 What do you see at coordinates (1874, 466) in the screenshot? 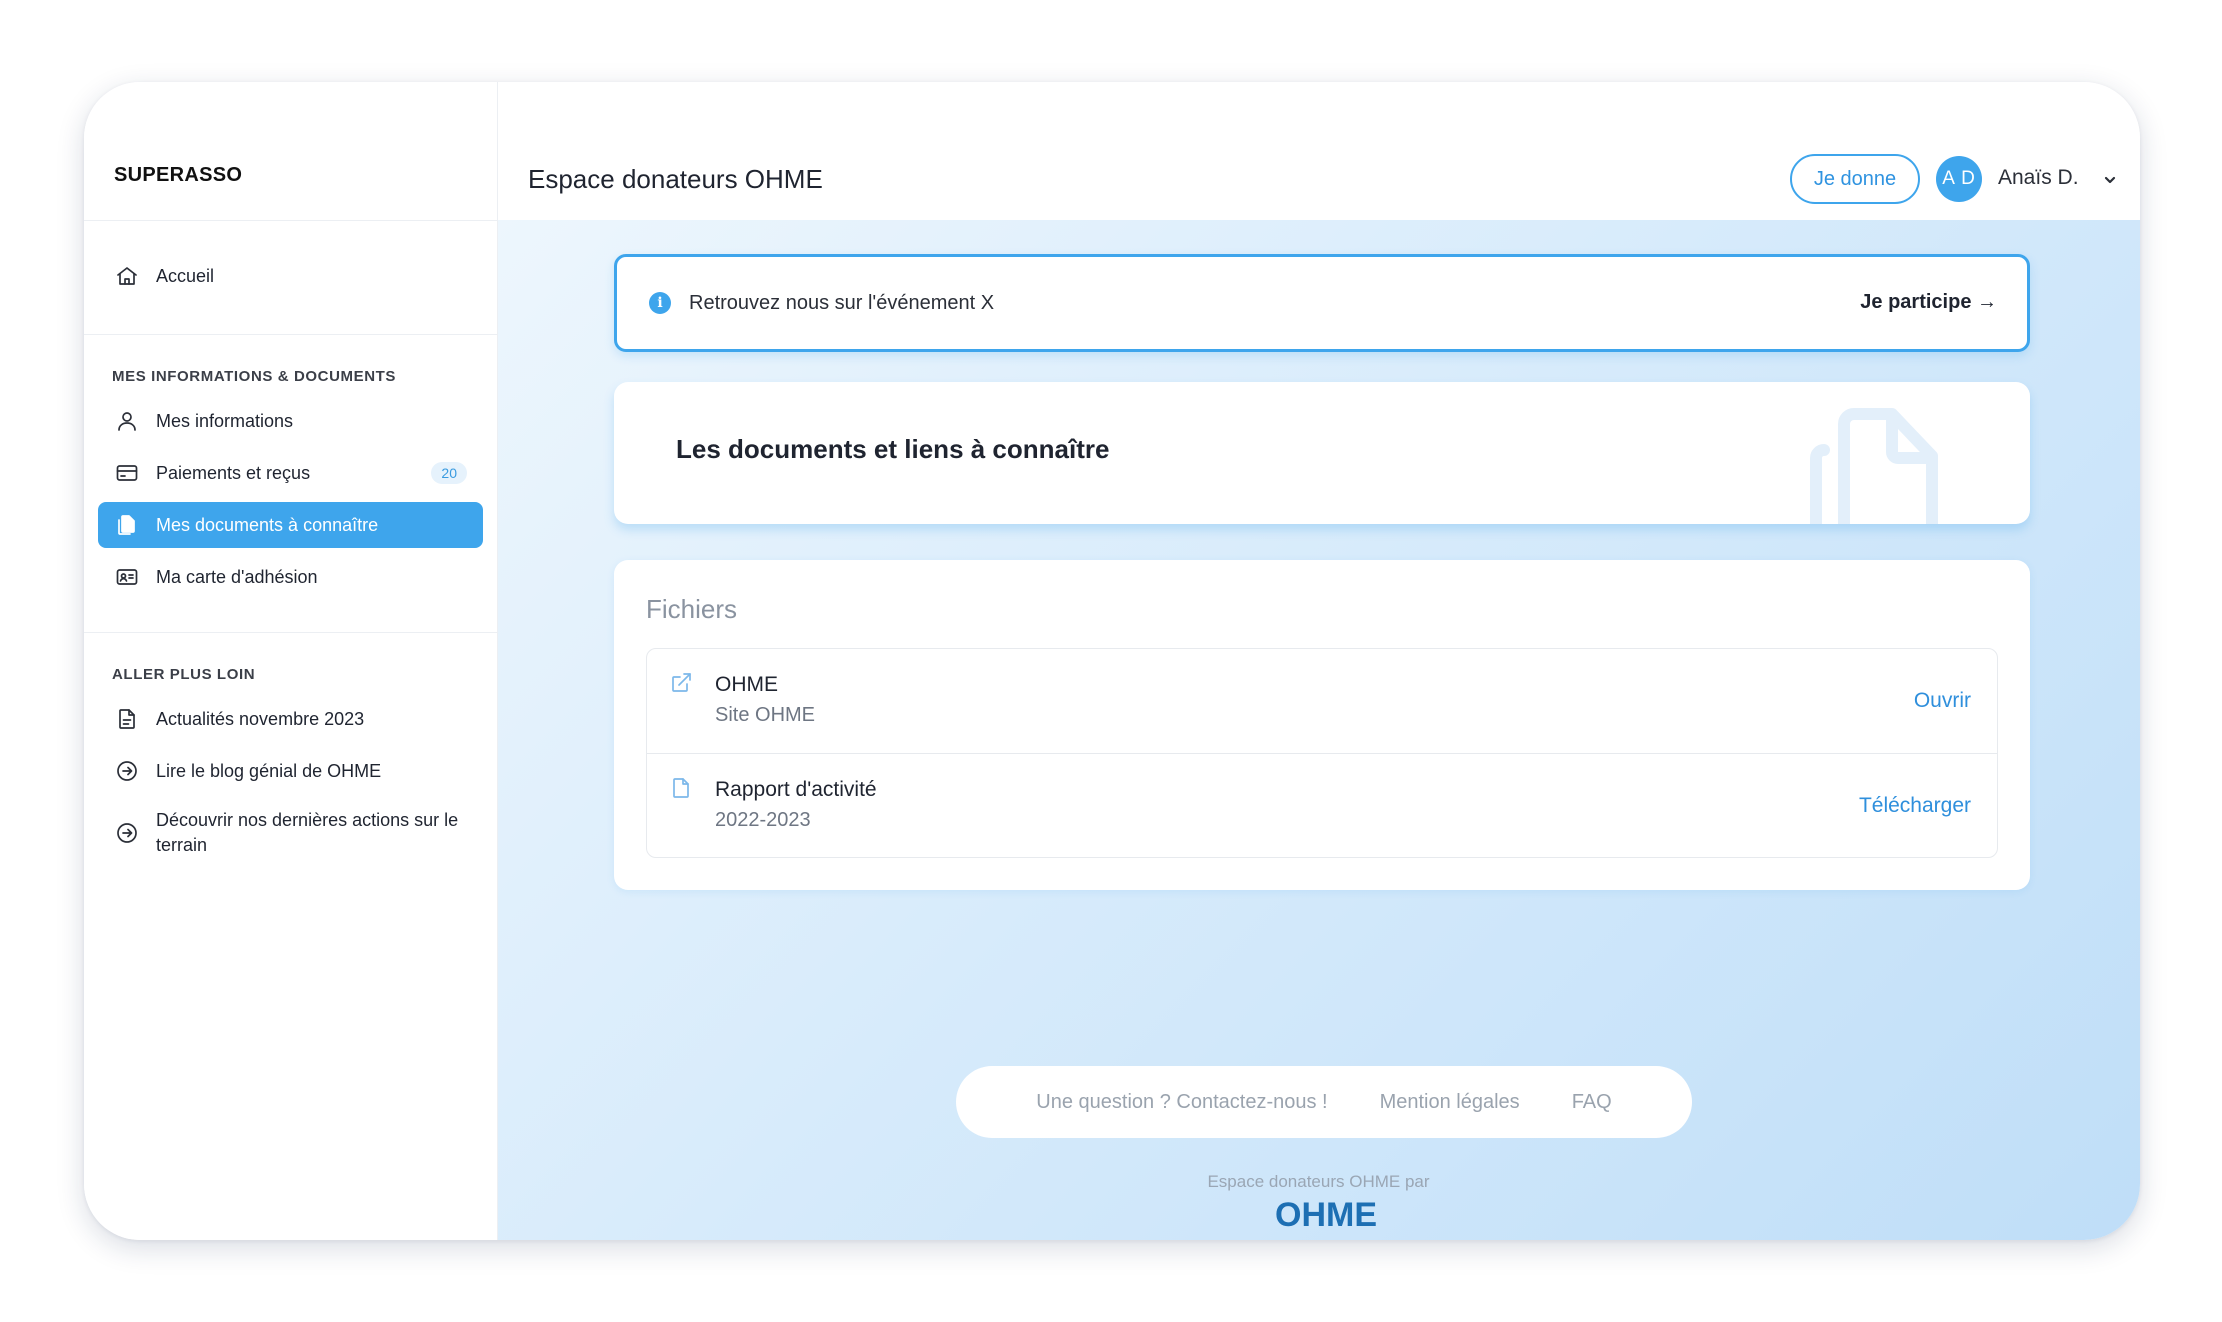
I see `documents-decoration-icon` at bounding box center [1874, 466].